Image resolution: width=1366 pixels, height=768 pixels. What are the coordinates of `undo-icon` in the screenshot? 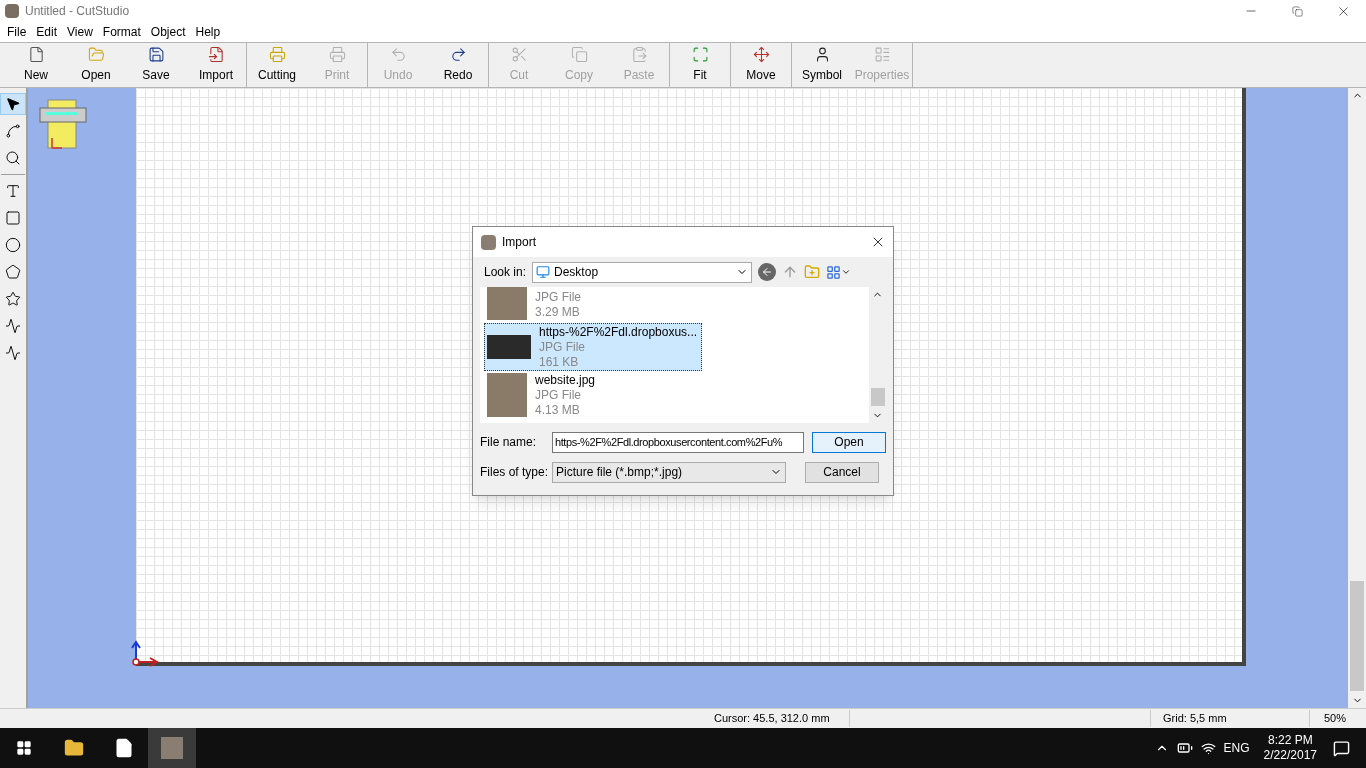 It's located at (398, 54).